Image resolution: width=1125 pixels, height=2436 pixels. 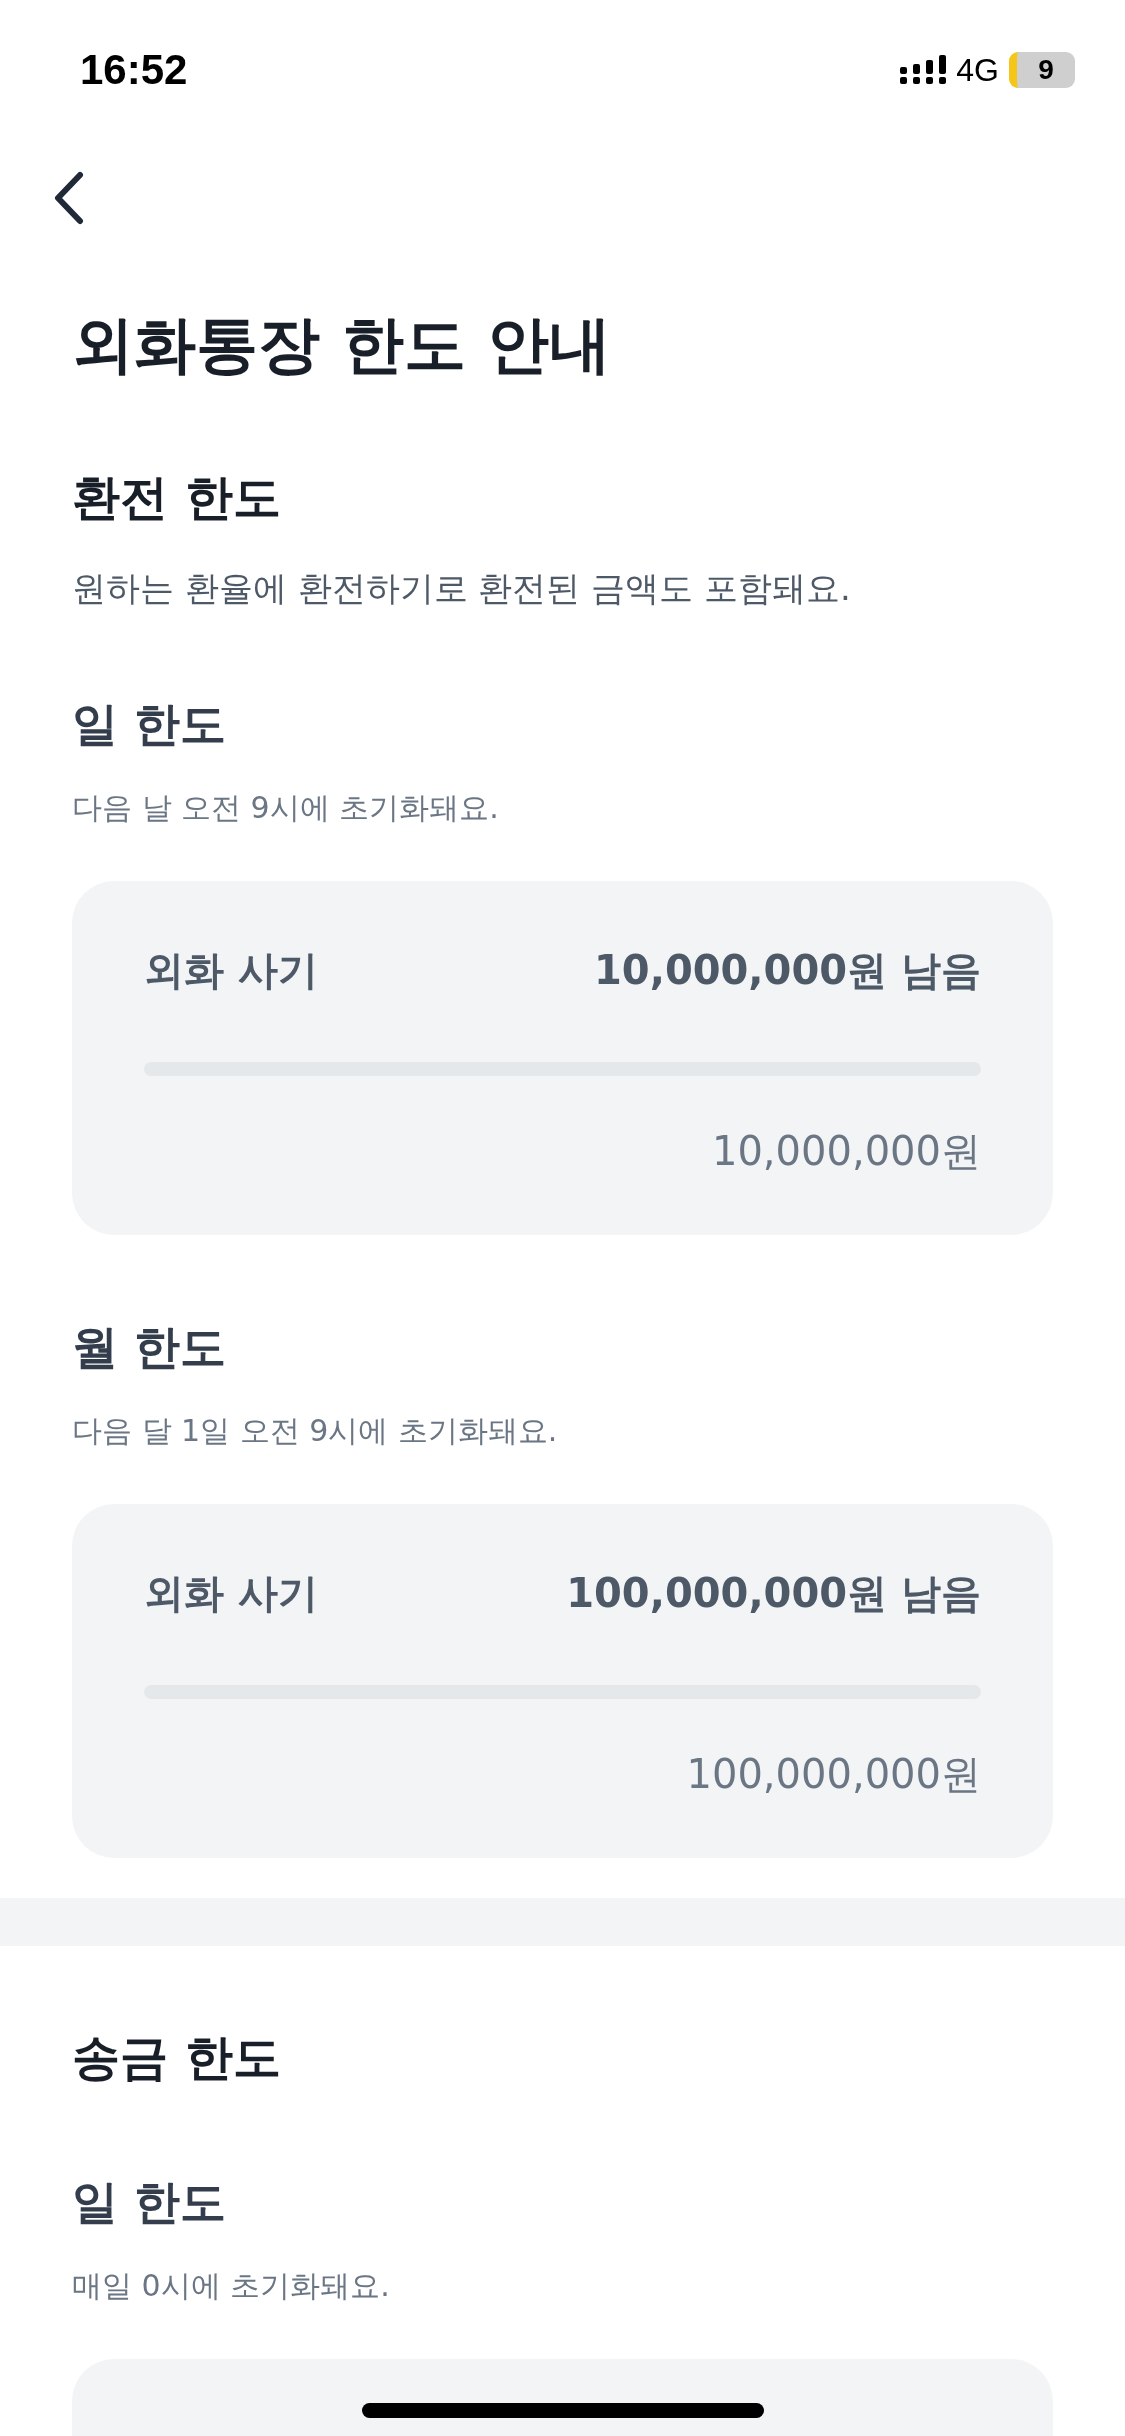 I want to click on remaining-amount: 100,000,000원 남음, so click(x=773, y=1593).